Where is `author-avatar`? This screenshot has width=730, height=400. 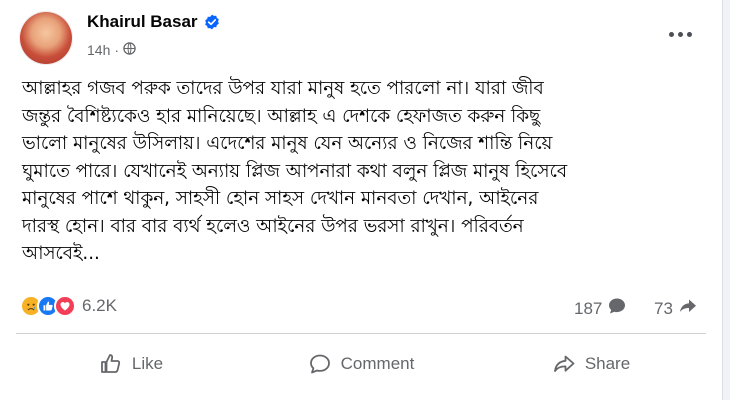
author-avatar is located at coordinates (46, 38).